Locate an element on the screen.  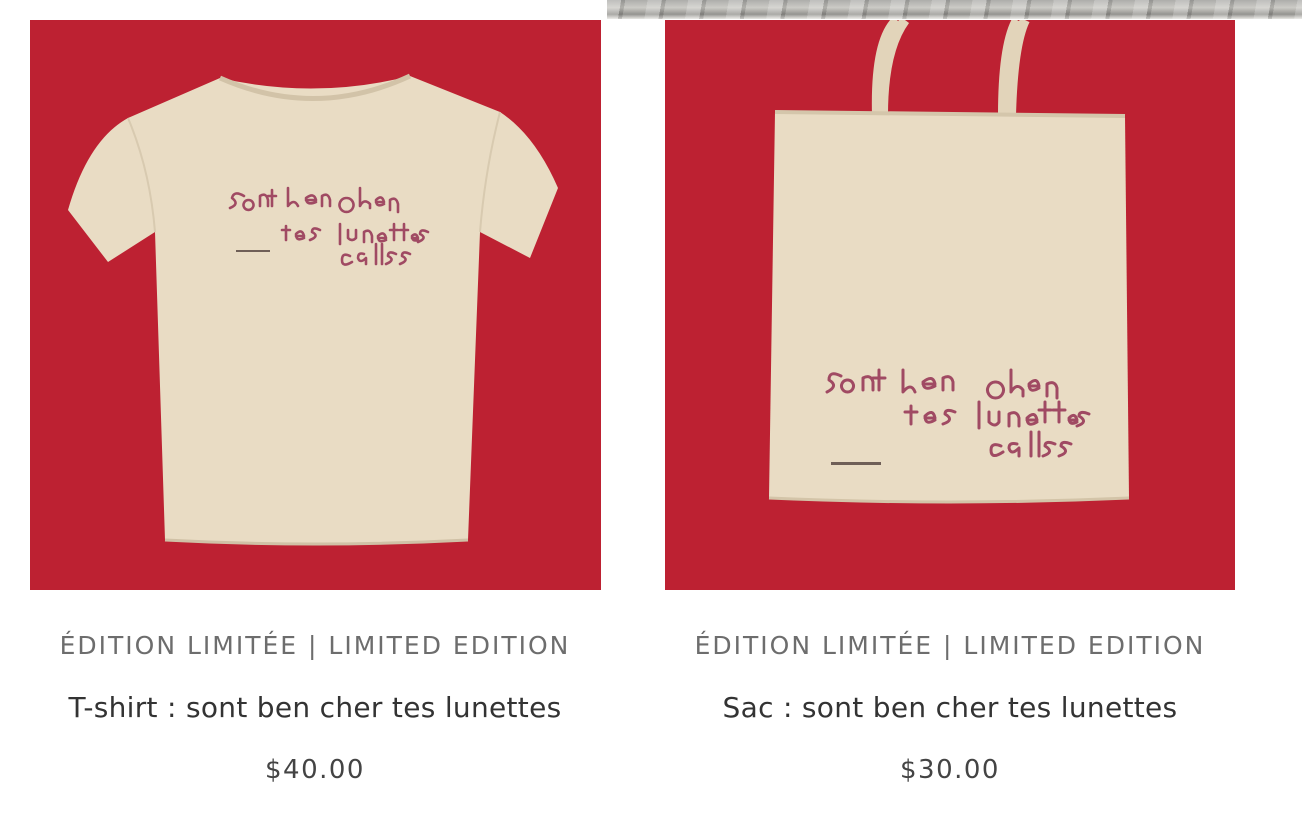
product-title: Sac : sont ben cher tes lunettes is located at coordinates (950, 708).